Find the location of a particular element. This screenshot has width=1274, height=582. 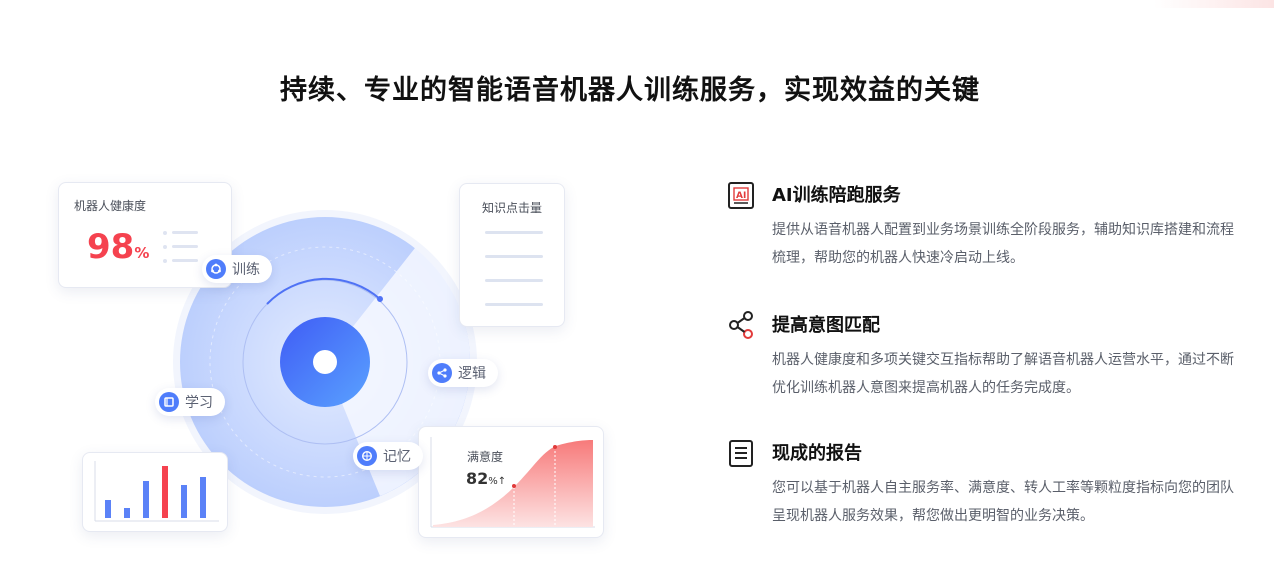

satisfaction-label: 满意度 is located at coordinates (485, 457).